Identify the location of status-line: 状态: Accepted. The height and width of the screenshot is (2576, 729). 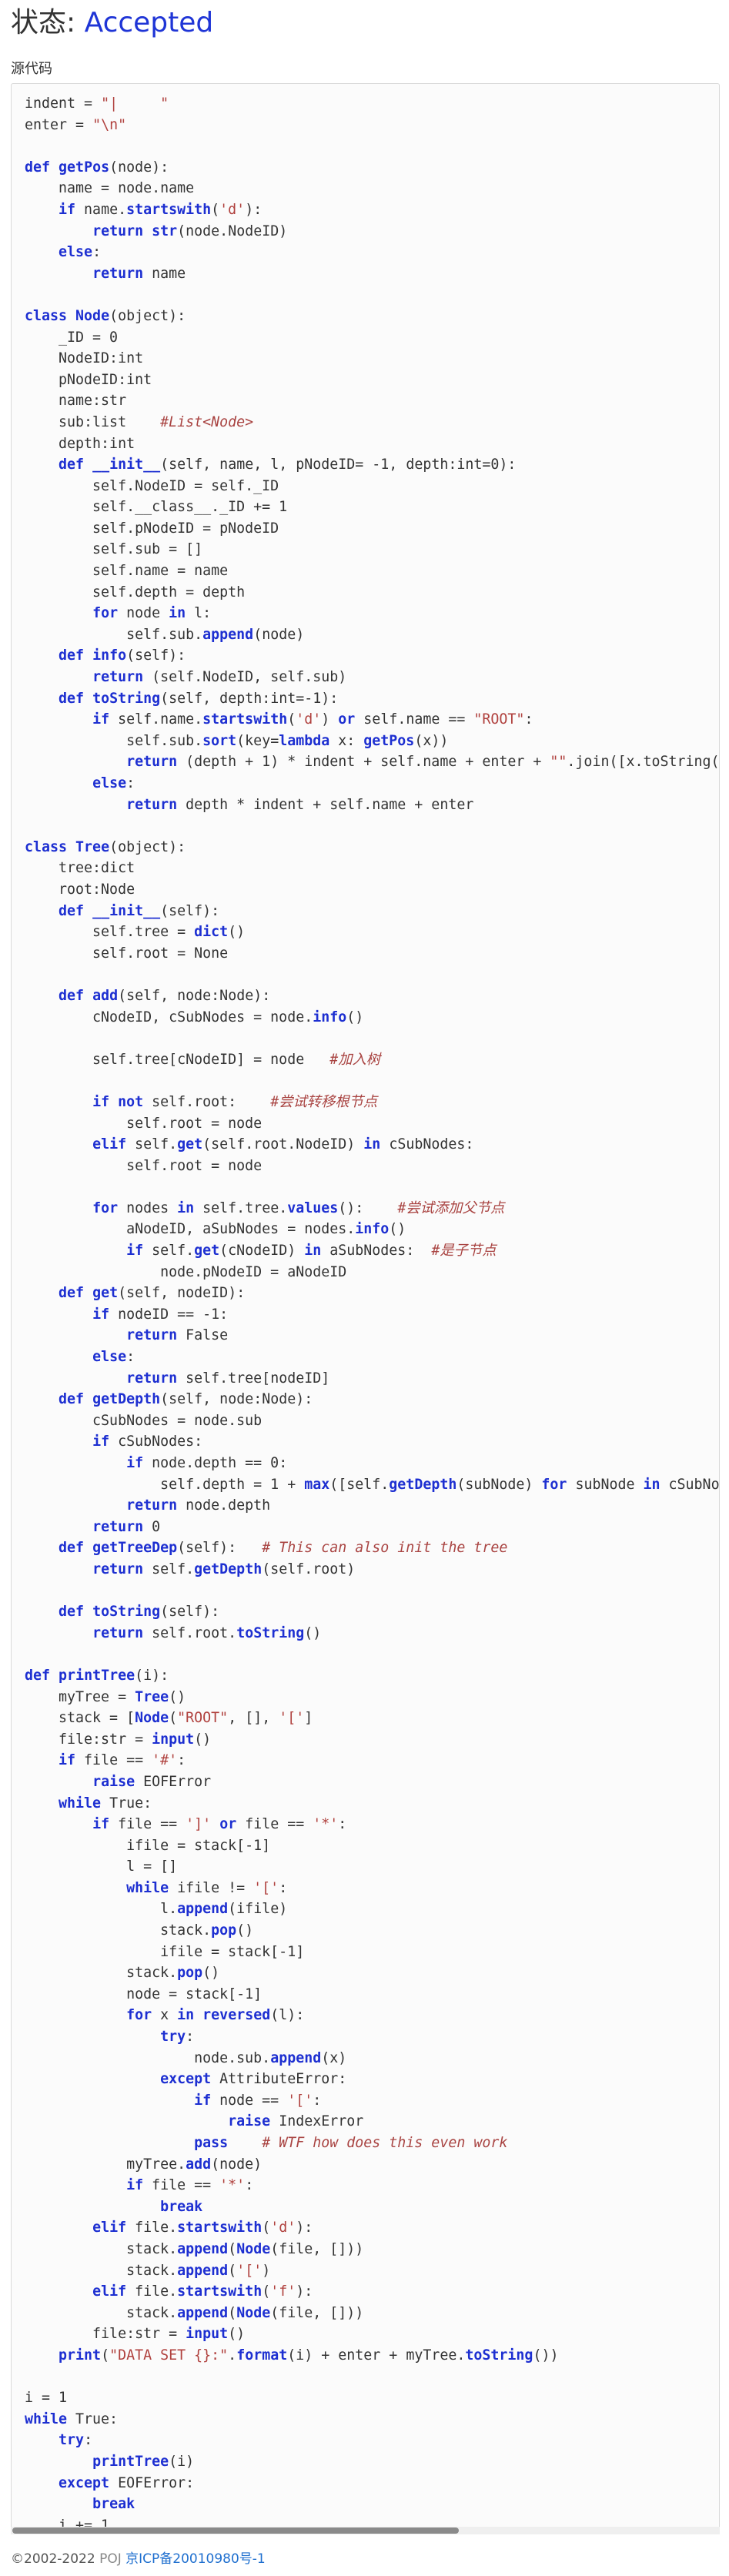
(112, 23).